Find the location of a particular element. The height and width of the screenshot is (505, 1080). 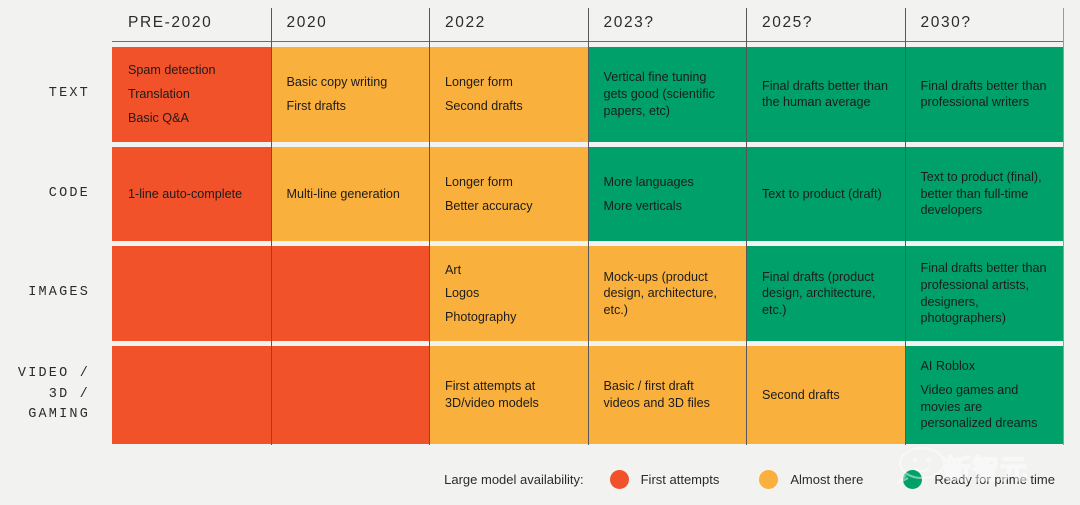

cell-text: Logos is located at coordinates (462, 293).